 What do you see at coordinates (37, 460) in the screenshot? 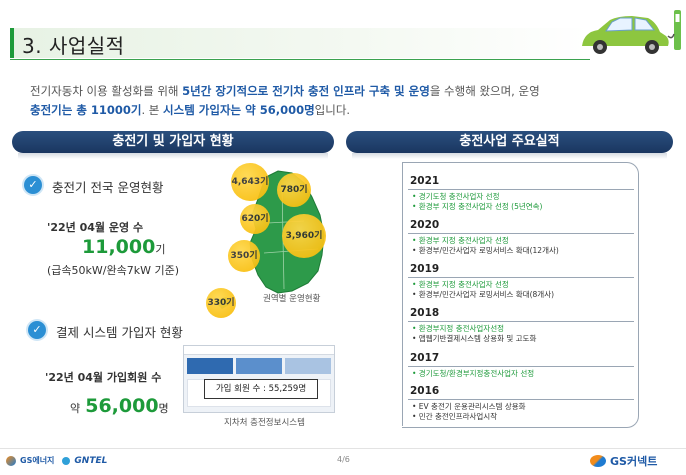
I see `gs-energy-logo: GS에너지` at bounding box center [37, 460].